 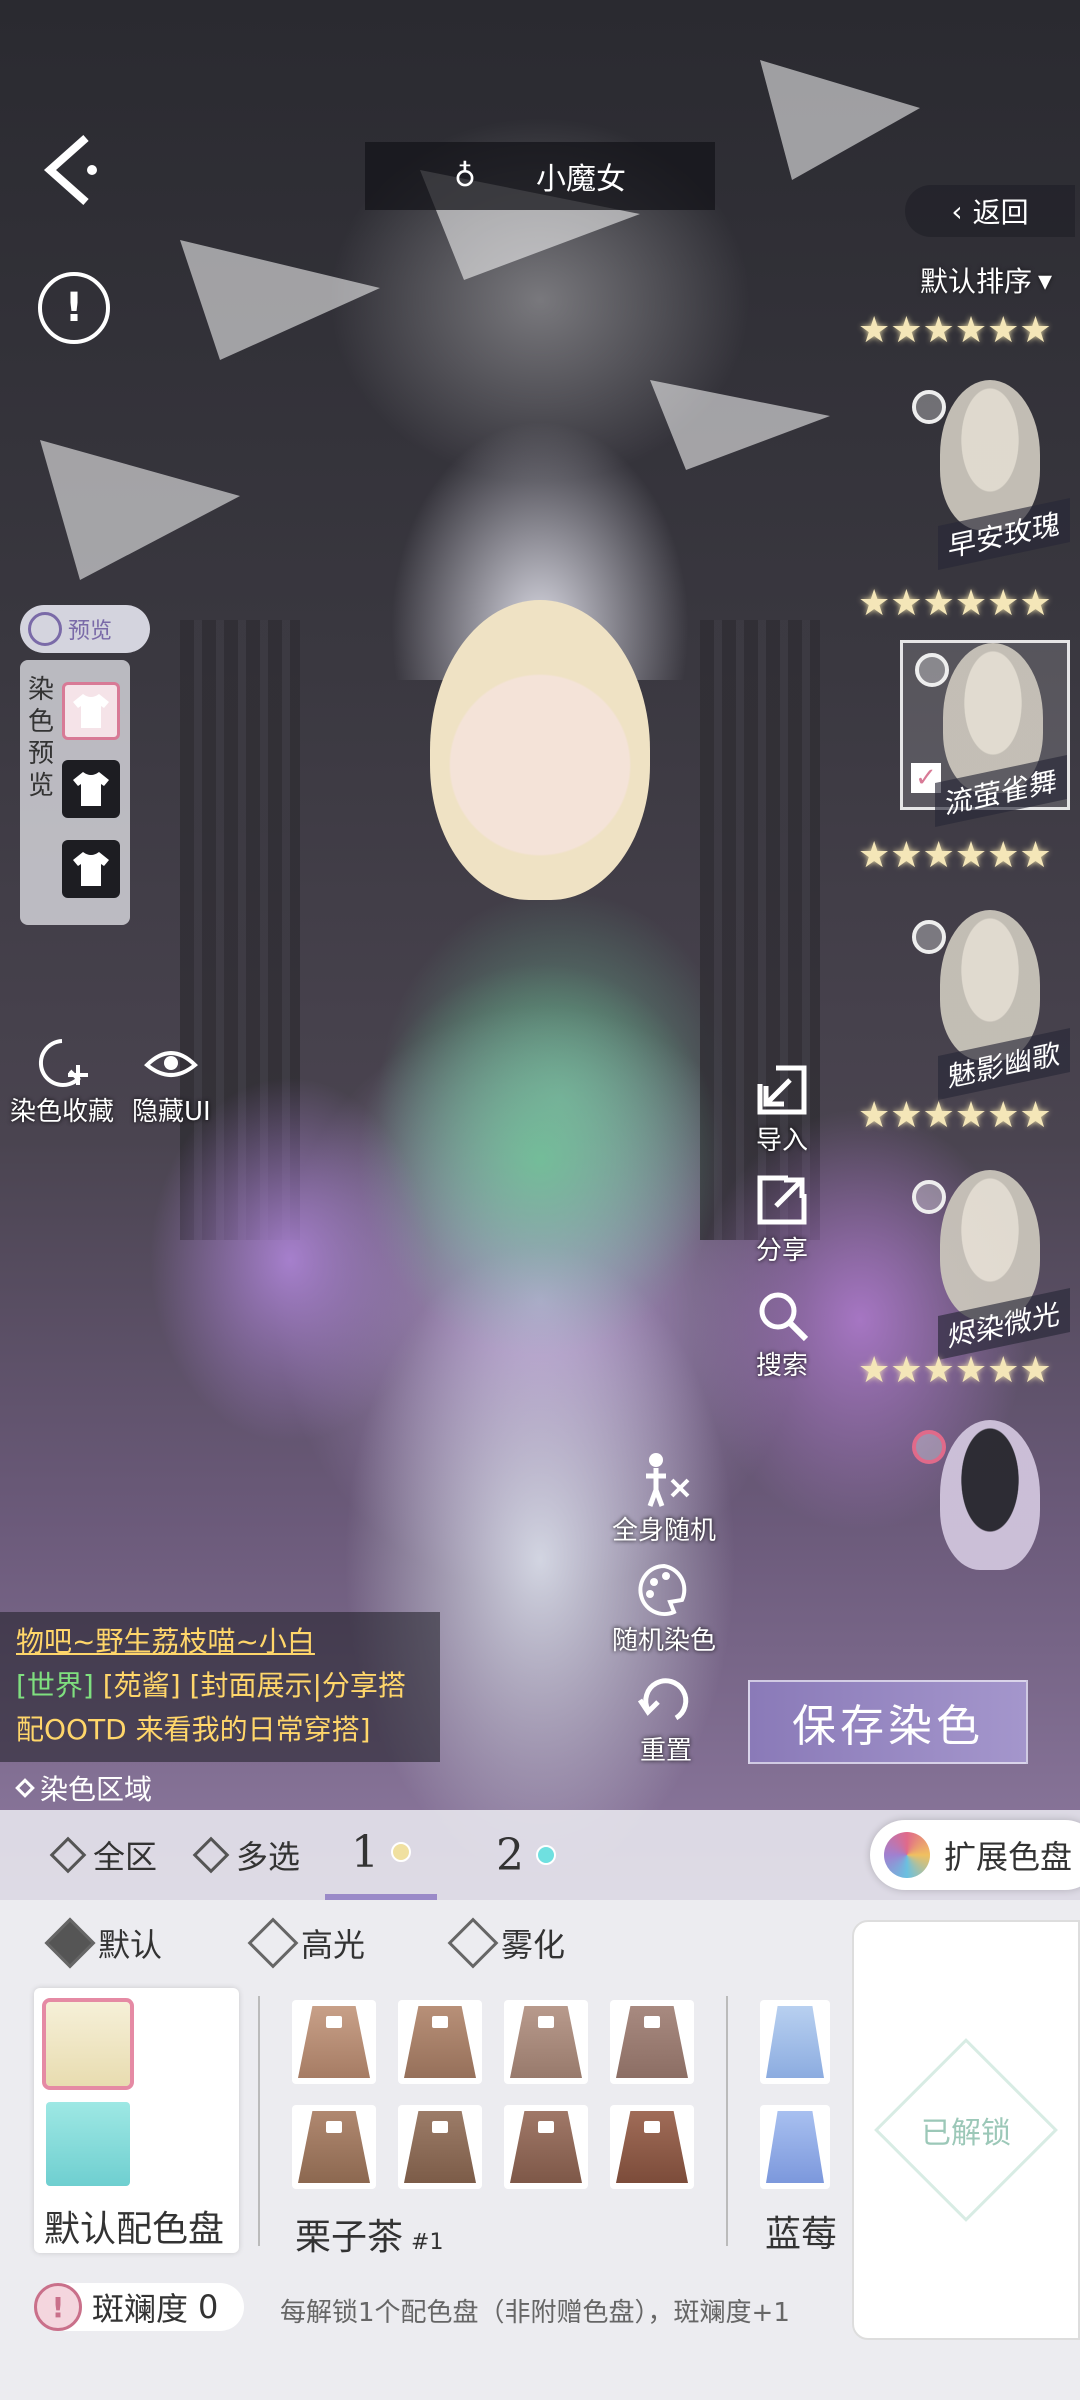 What do you see at coordinates (535, 2313) in the screenshot?
I see `spot-degree-hint: 每解锁1个配色盘（非附赠色盘），斑斓度+1` at bounding box center [535, 2313].